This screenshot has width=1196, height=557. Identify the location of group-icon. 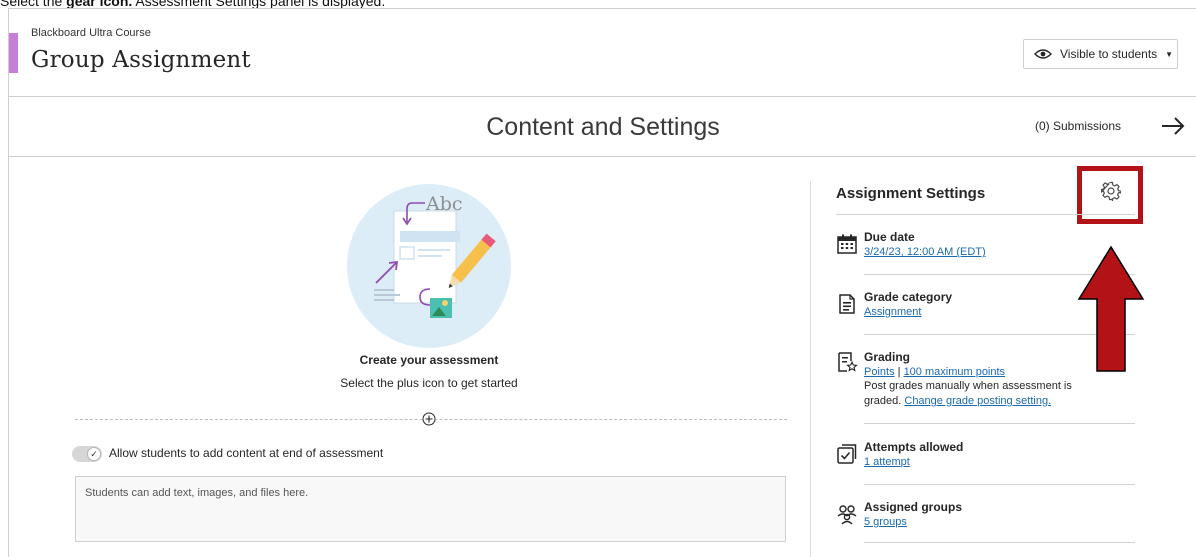
(847, 515).